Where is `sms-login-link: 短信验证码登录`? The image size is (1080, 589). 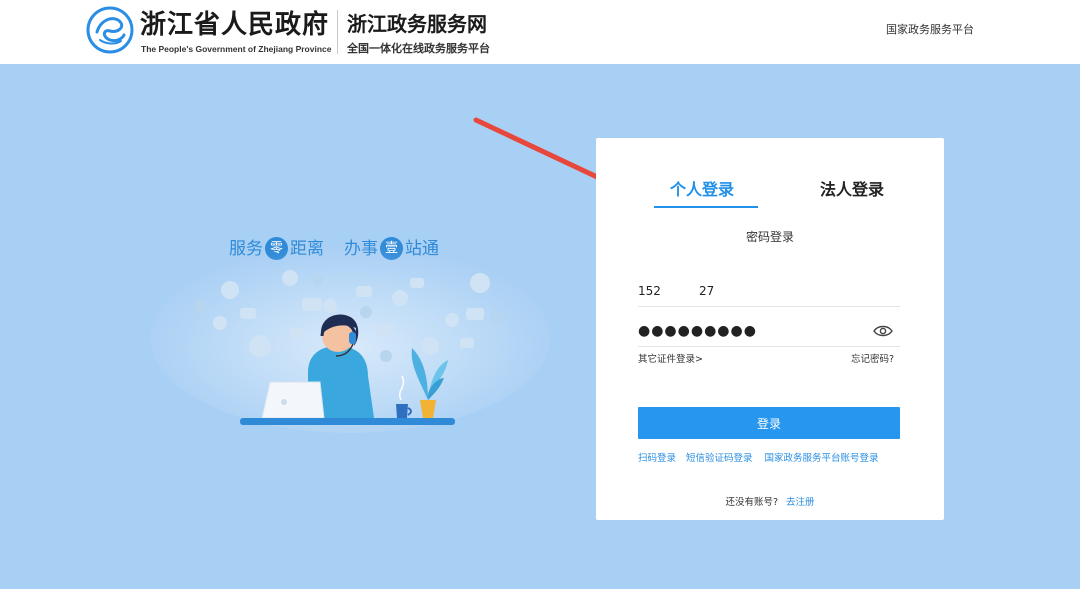 sms-login-link: 短信验证码登录 is located at coordinates (719, 458).